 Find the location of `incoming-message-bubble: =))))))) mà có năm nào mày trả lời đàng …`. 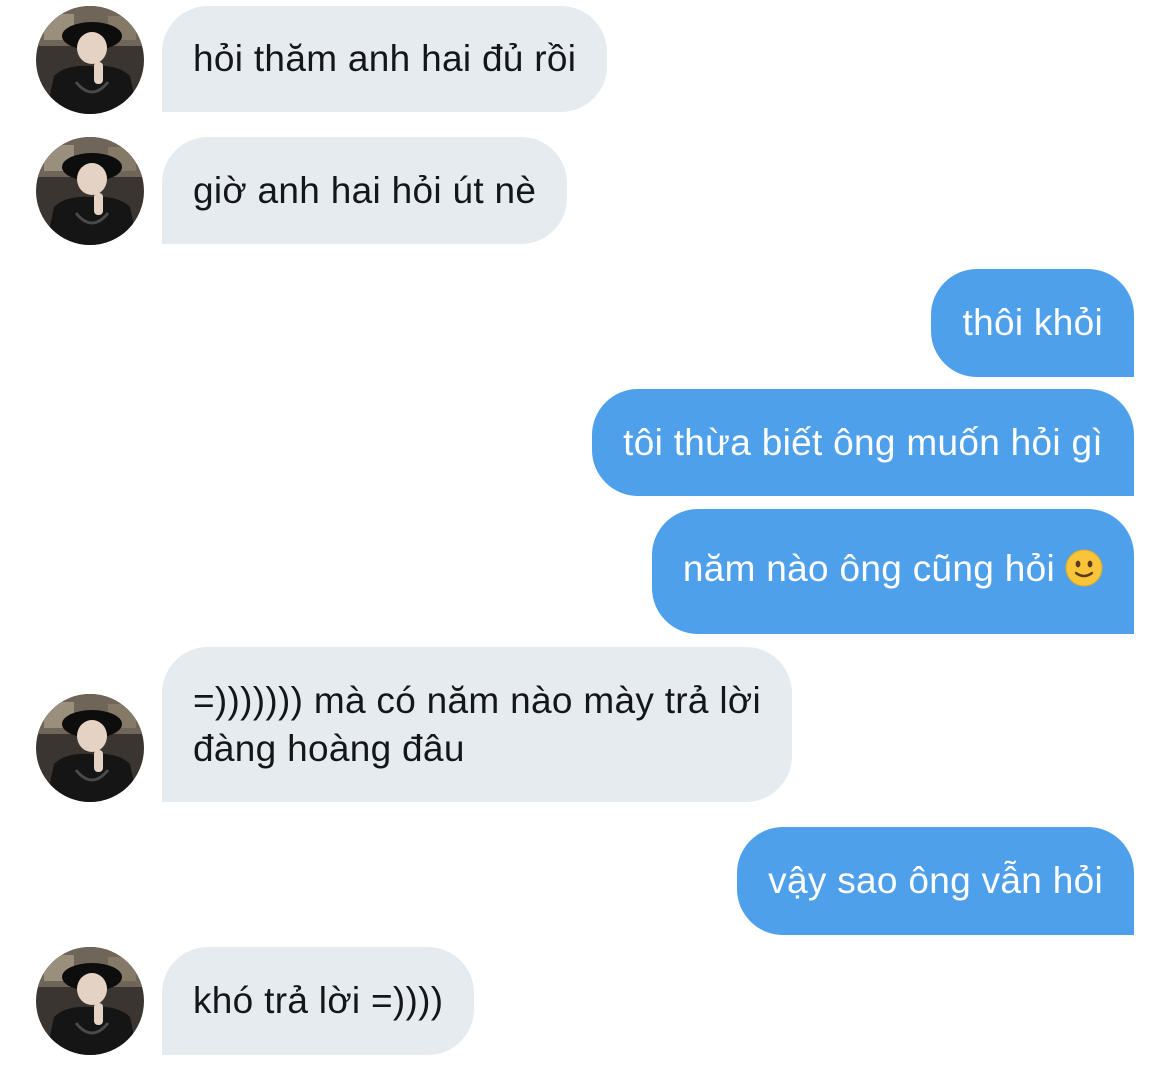

incoming-message-bubble: =))))))) mà có năm nào mày trả lời đàng … is located at coordinates (477, 724).